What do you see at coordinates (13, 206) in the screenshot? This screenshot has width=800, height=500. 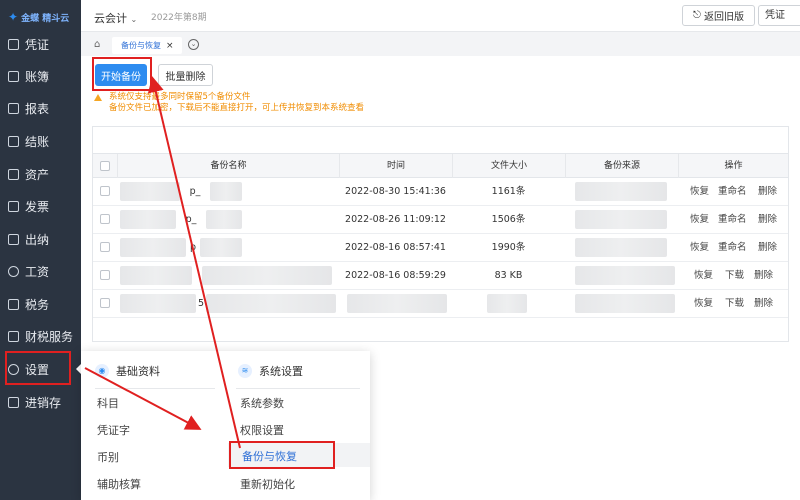 I see `invoice-icon` at bounding box center [13, 206].